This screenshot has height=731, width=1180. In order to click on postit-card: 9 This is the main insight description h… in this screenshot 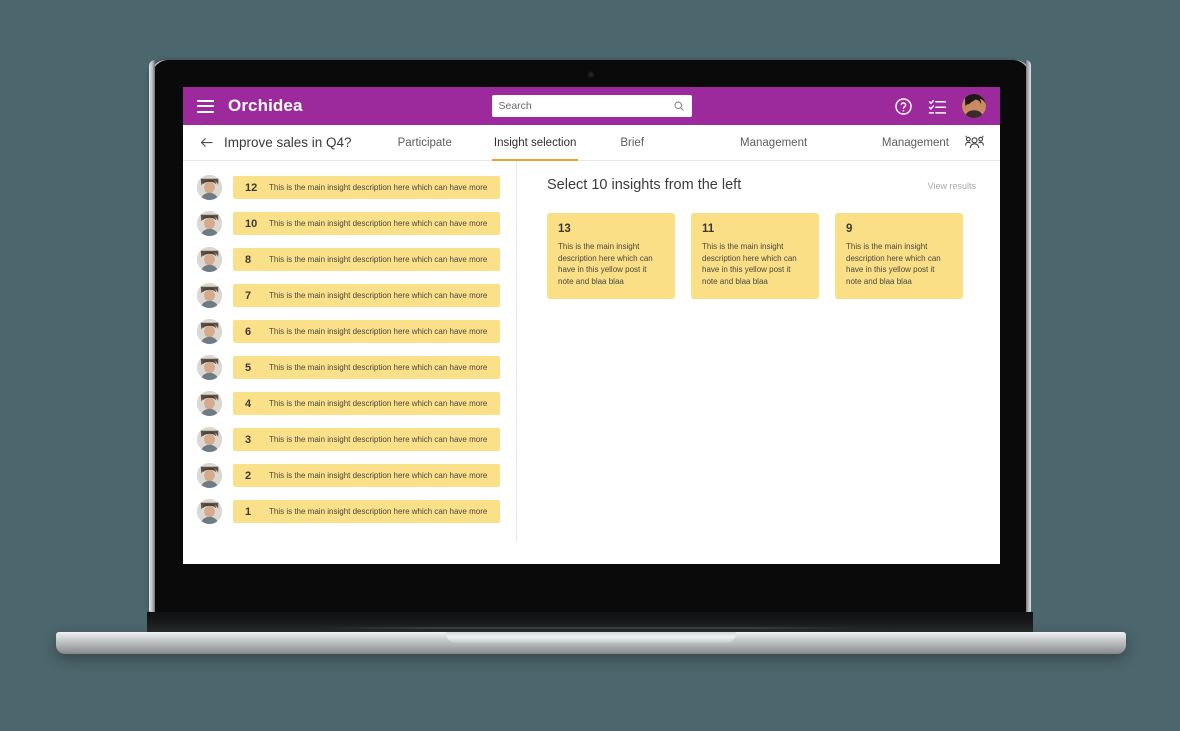, I will do `click(899, 256)`.